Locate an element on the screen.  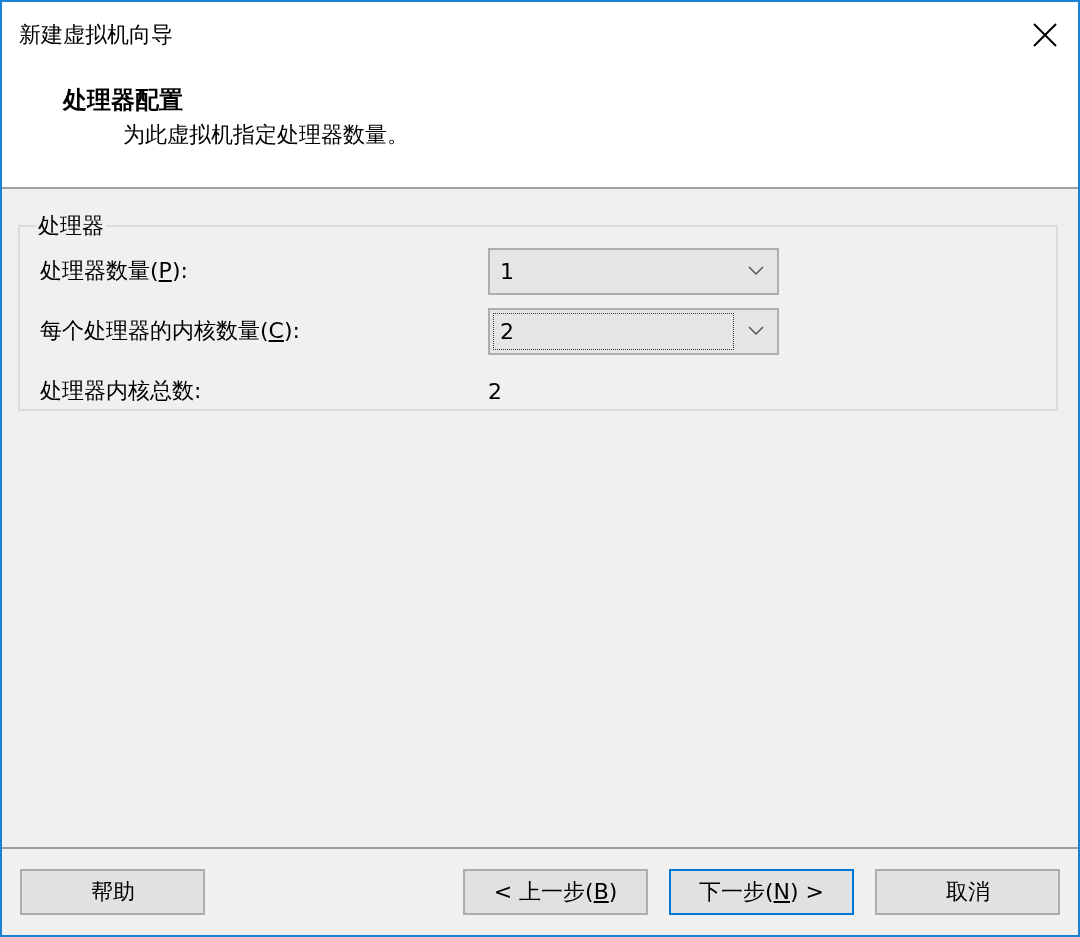
field-label: 处理器内核总数: is located at coordinates (121, 391).